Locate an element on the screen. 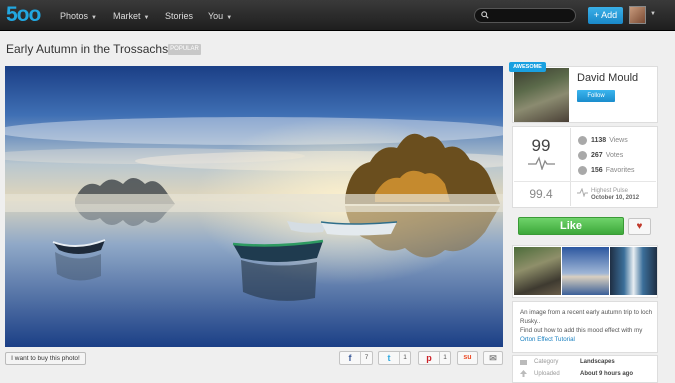 Image resolution: width=675 pixels, height=383 pixels. category-label: Category is located at coordinates (546, 362).